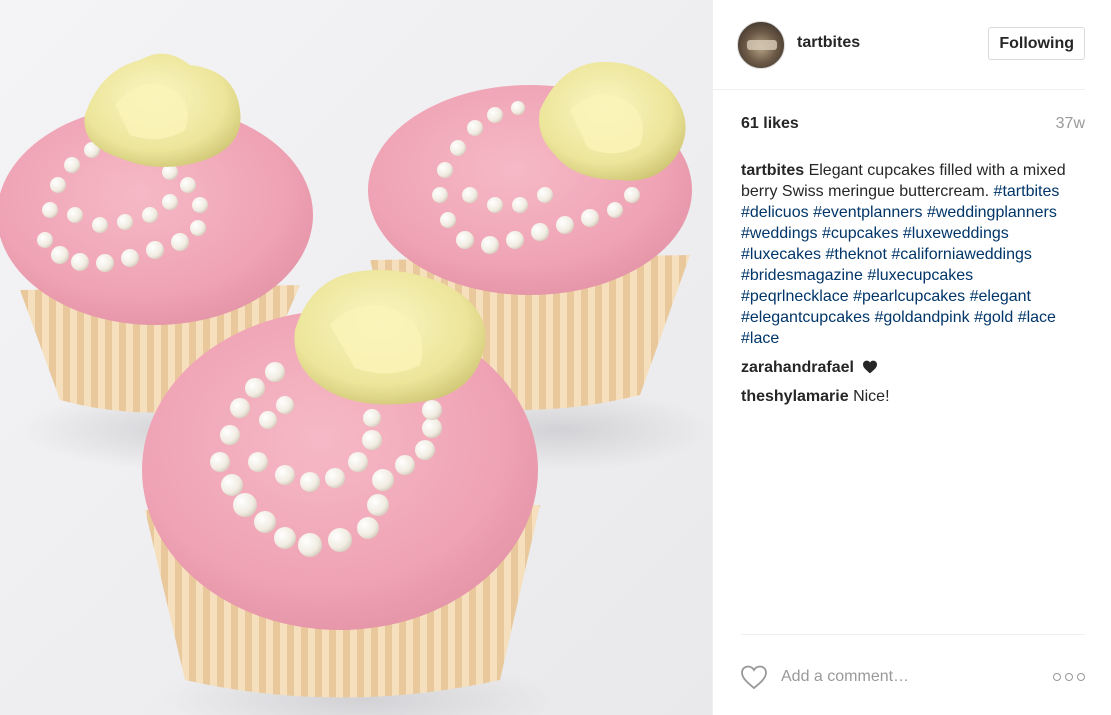  What do you see at coordinates (992, 212) in the screenshot?
I see `hashtag-link: #weddingplanners` at bounding box center [992, 212].